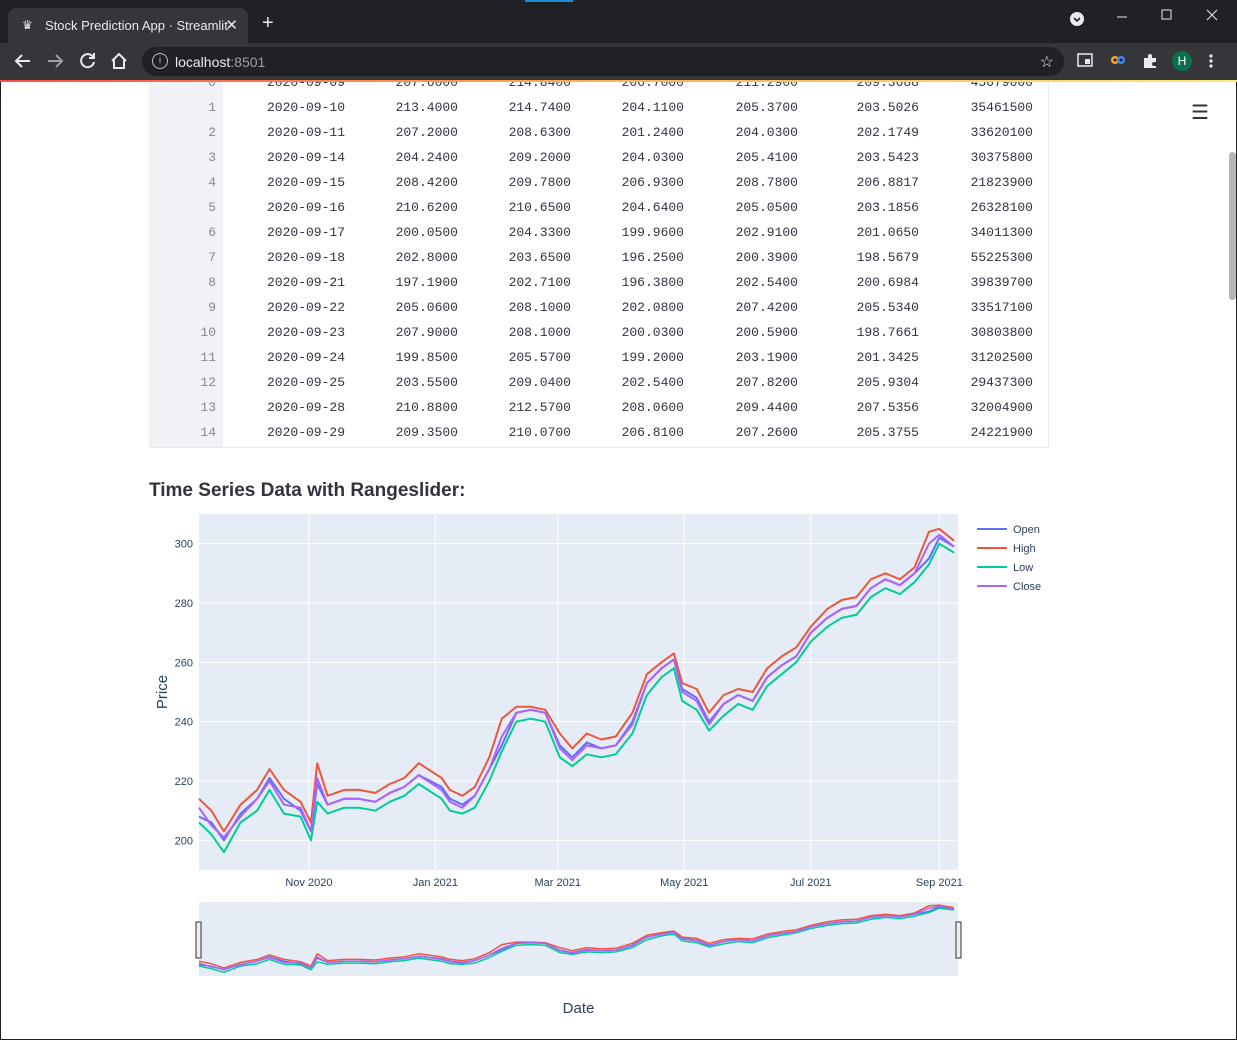 This screenshot has width=1237, height=1040. Describe the element at coordinates (305, 257) in the screenshot. I see `table-cell: 2020-09-18` at that location.